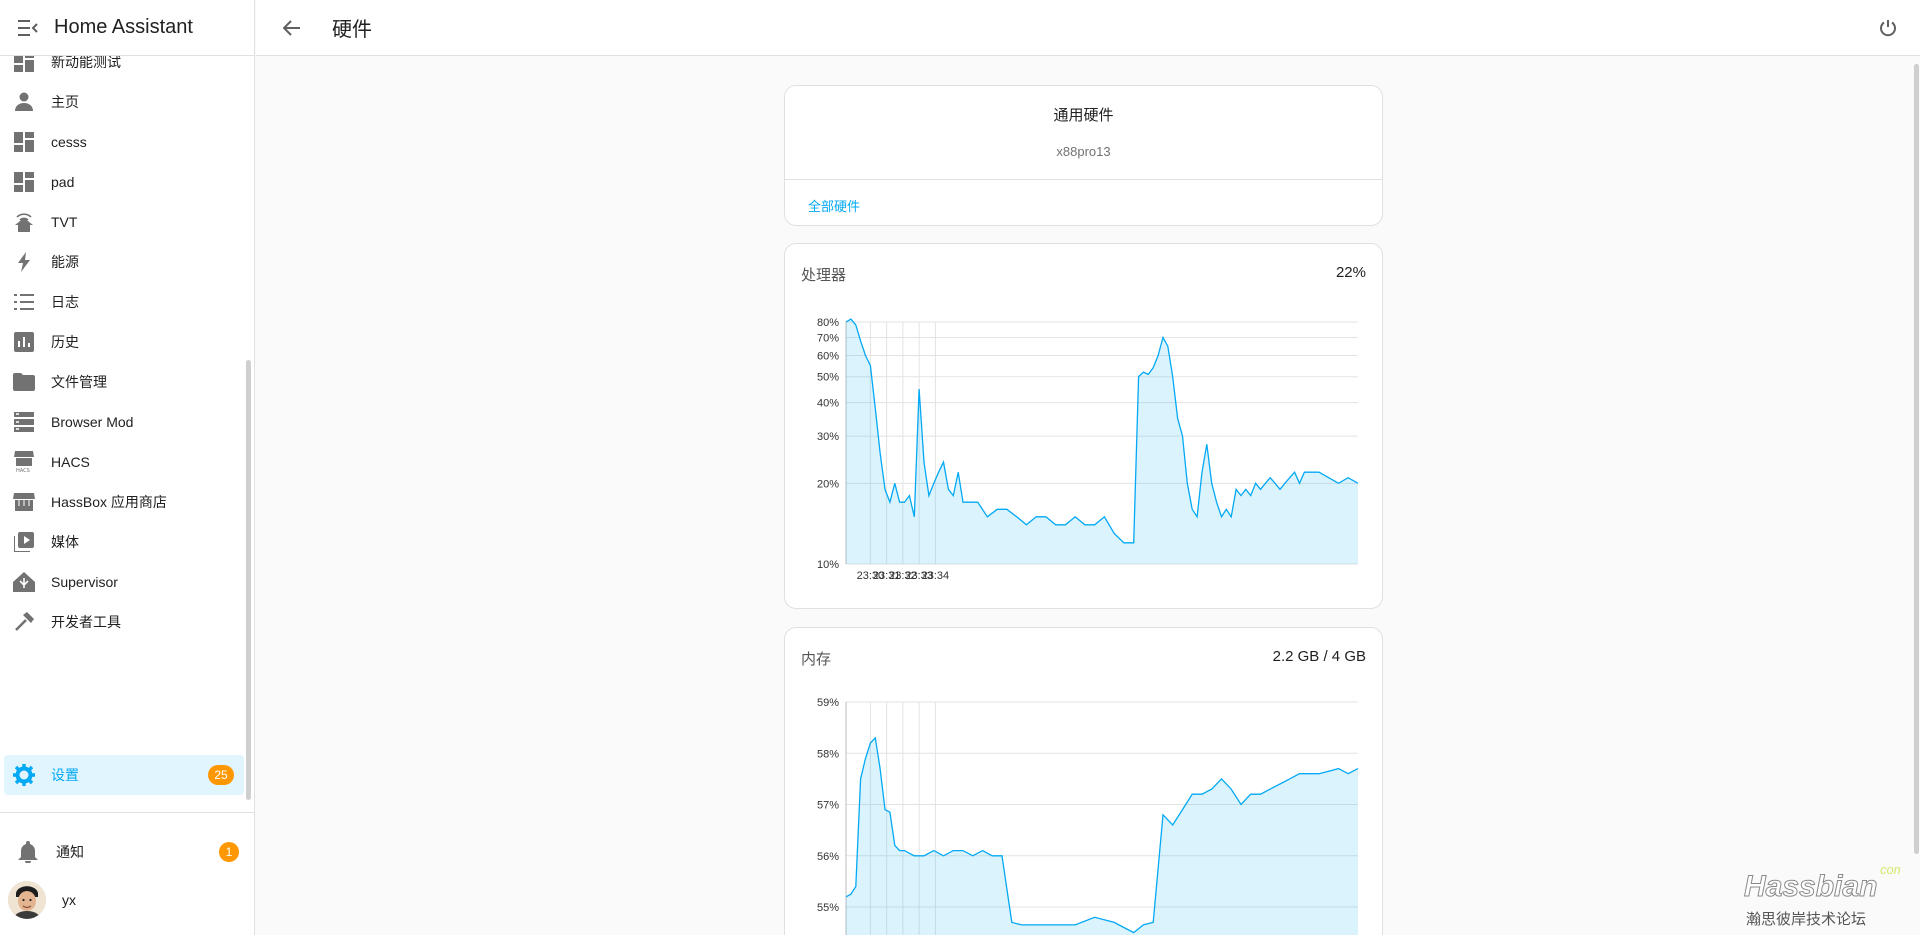 This screenshot has height=935, width=1920. Describe the element at coordinates (1810, 886) in the screenshot. I see `watermark-brand: Hassbian` at that location.